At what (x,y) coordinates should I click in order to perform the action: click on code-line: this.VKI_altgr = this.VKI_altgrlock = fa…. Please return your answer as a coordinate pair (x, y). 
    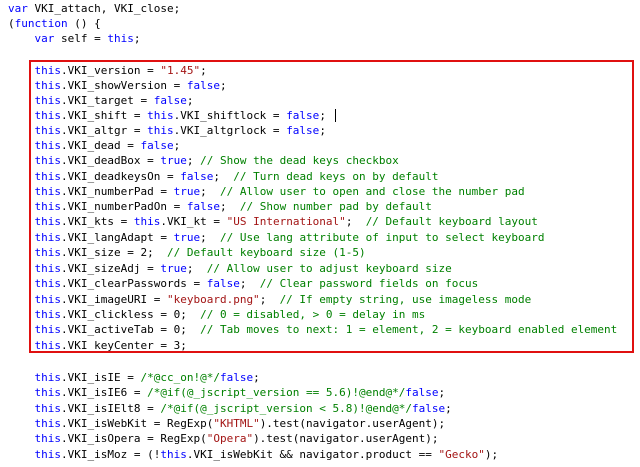
    Looking at the image, I should click on (167, 130).